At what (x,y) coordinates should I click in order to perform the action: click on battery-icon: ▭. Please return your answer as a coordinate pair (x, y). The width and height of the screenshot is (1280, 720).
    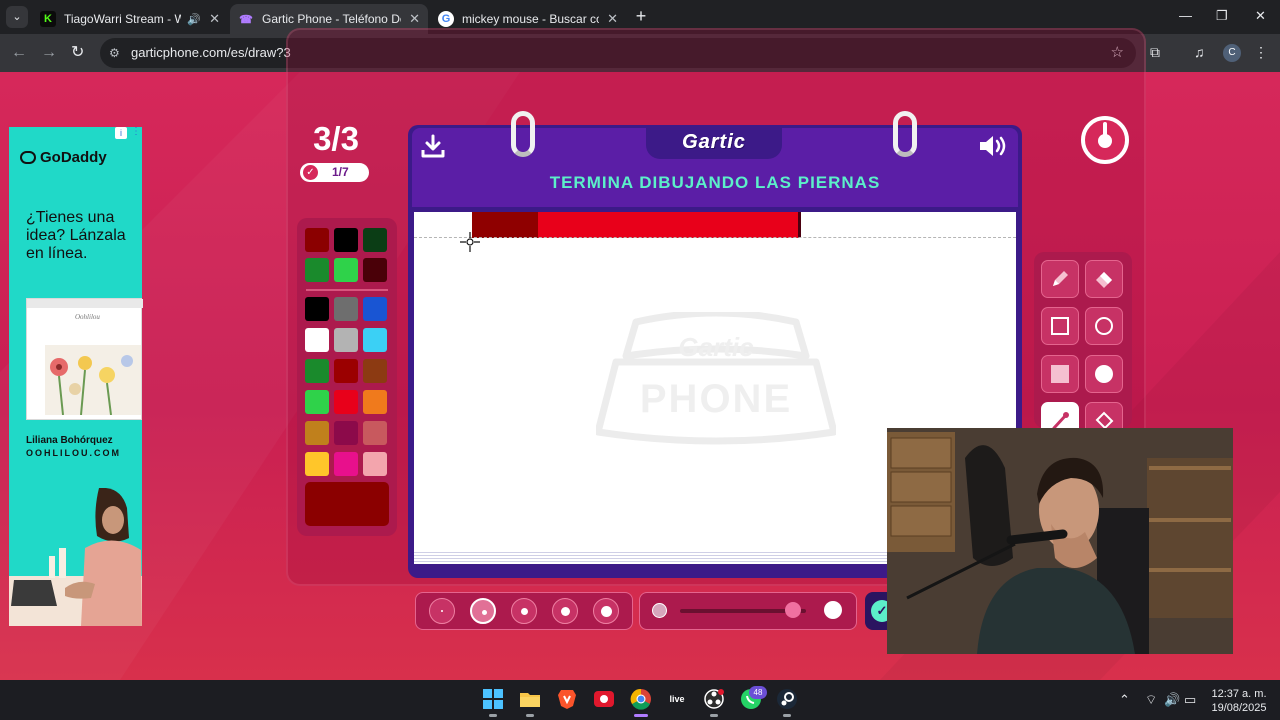
    Looking at the image, I should click on (1190, 700).